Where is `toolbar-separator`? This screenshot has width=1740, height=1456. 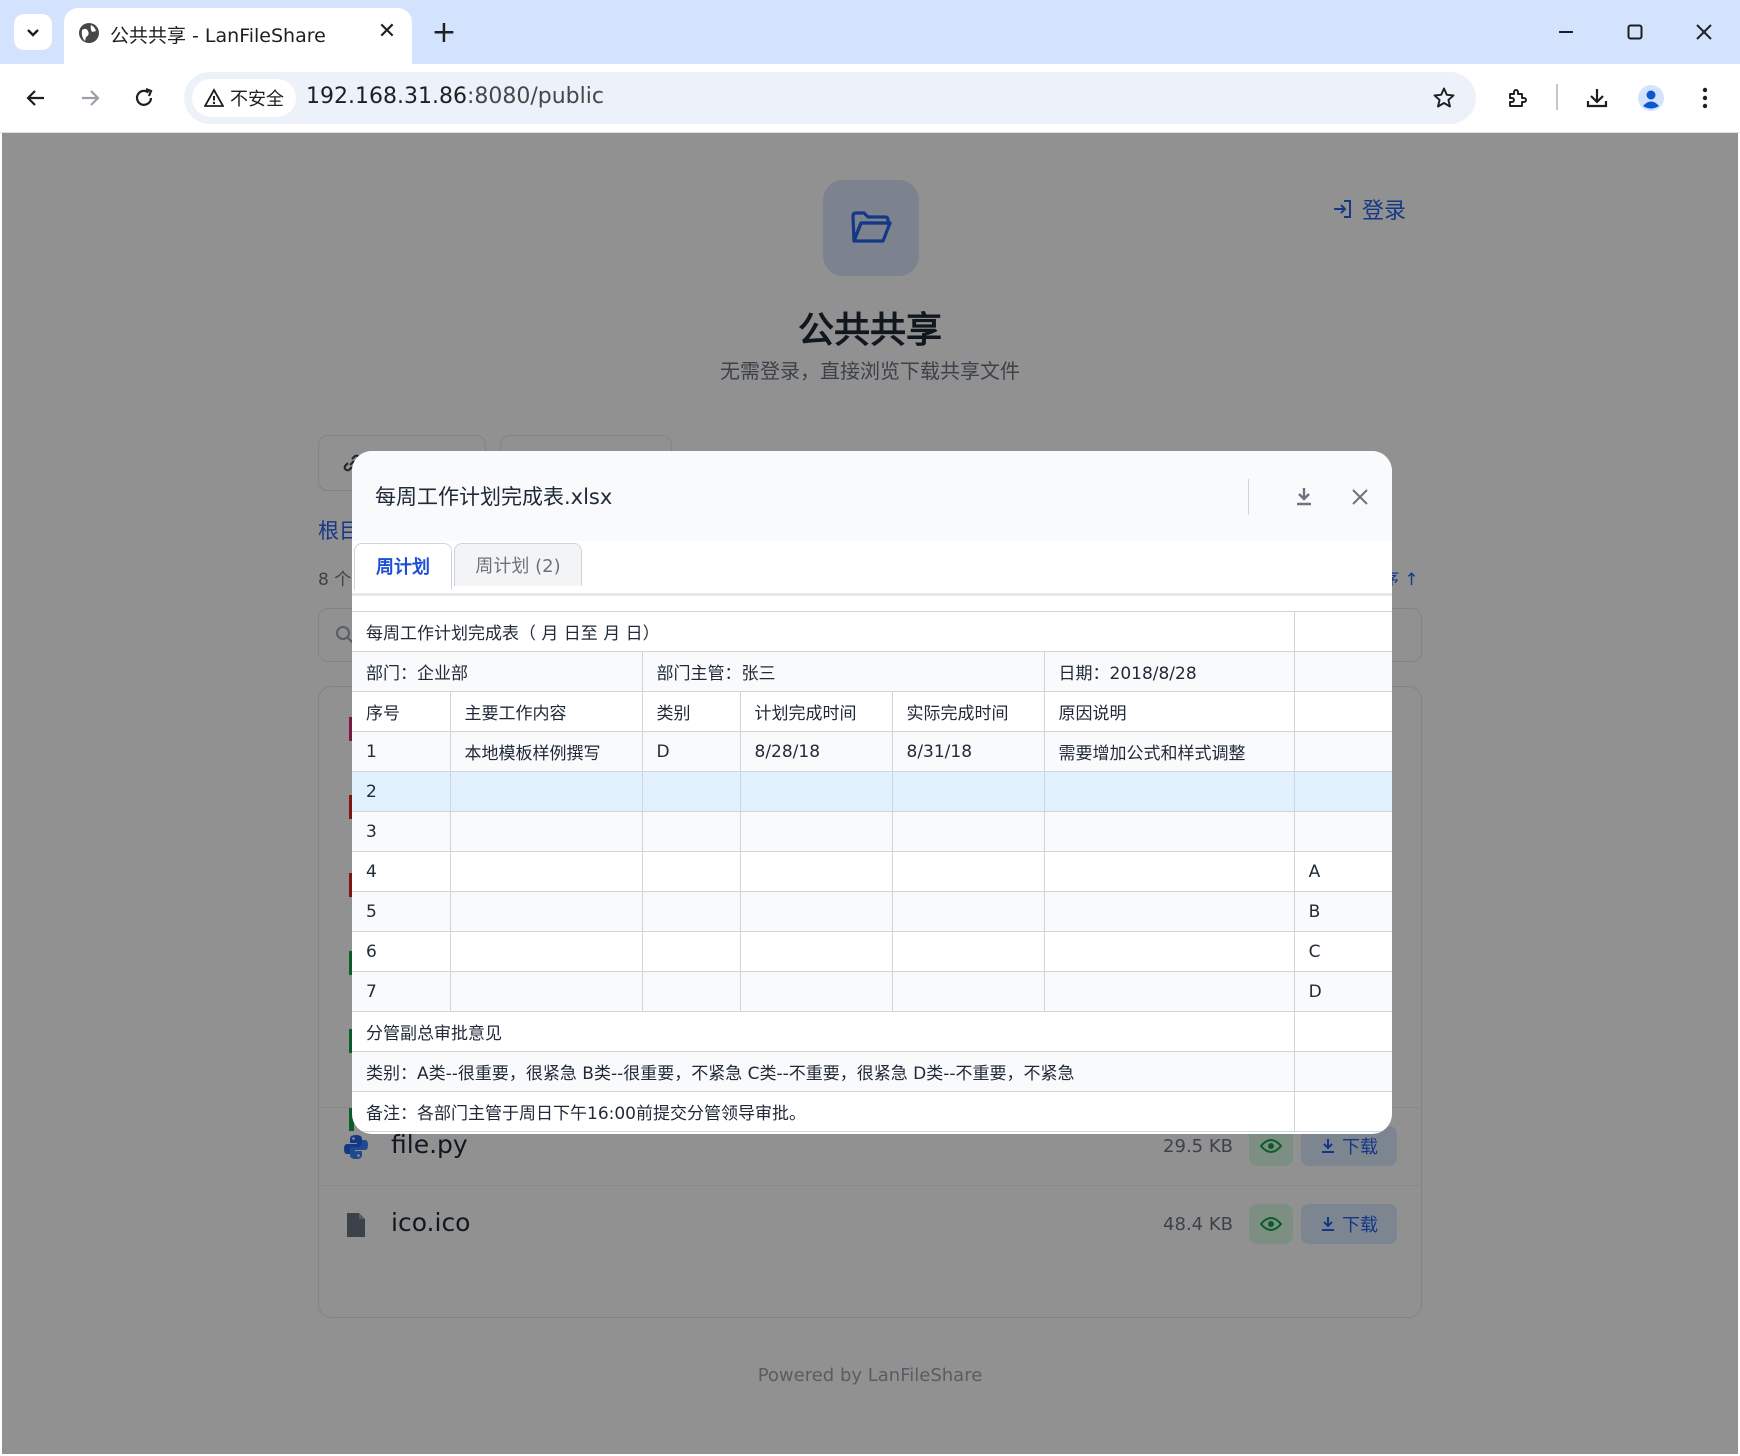
toolbar-separator is located at coordinates (1557, 97).